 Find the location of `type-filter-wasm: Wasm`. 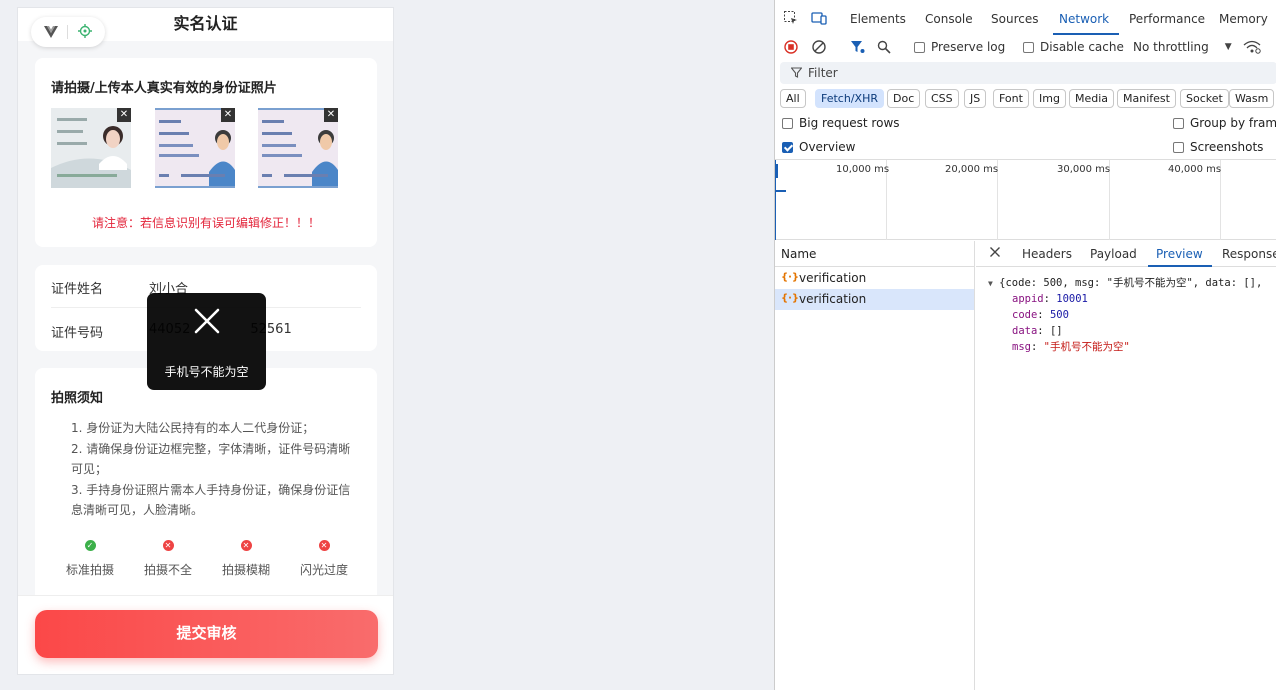

type-filter-wasm: Wasm is located at coordinates (1252, 98).